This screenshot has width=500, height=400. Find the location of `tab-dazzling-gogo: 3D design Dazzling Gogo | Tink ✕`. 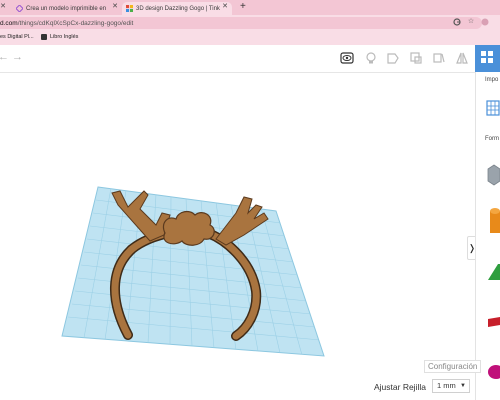

tab-dazzling-gogo: 3D design Dazzling Gogo | Tink ✕ is located at coordinates (177, 8).